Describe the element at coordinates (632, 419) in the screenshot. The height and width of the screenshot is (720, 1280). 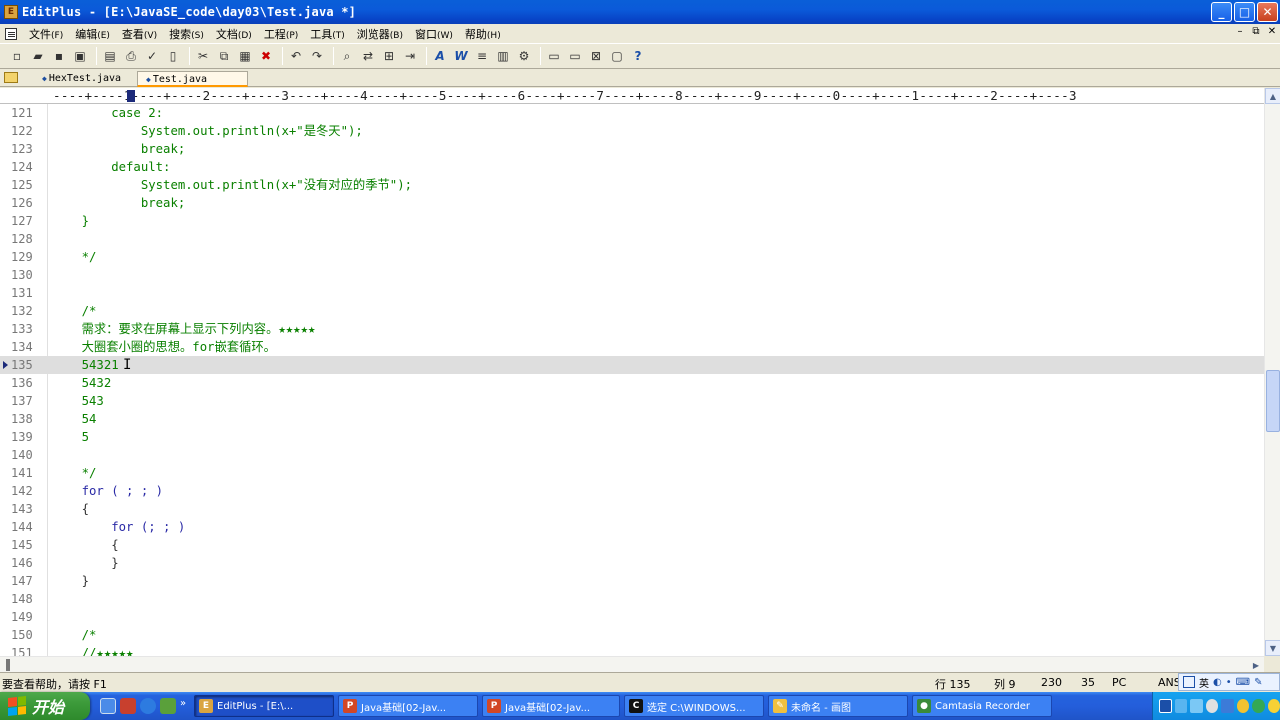
I see `code-line: 138 54` at that location.